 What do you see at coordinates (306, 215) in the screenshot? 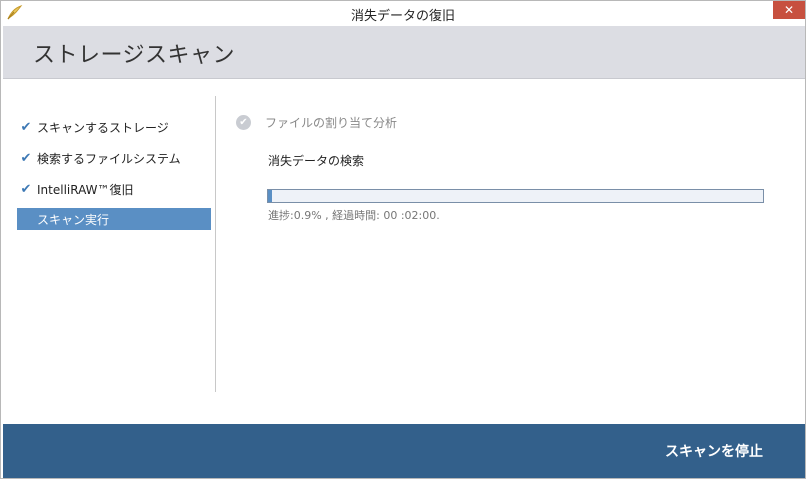
I see `progress-percent: :0.9%` at bounding box center [306, 215].